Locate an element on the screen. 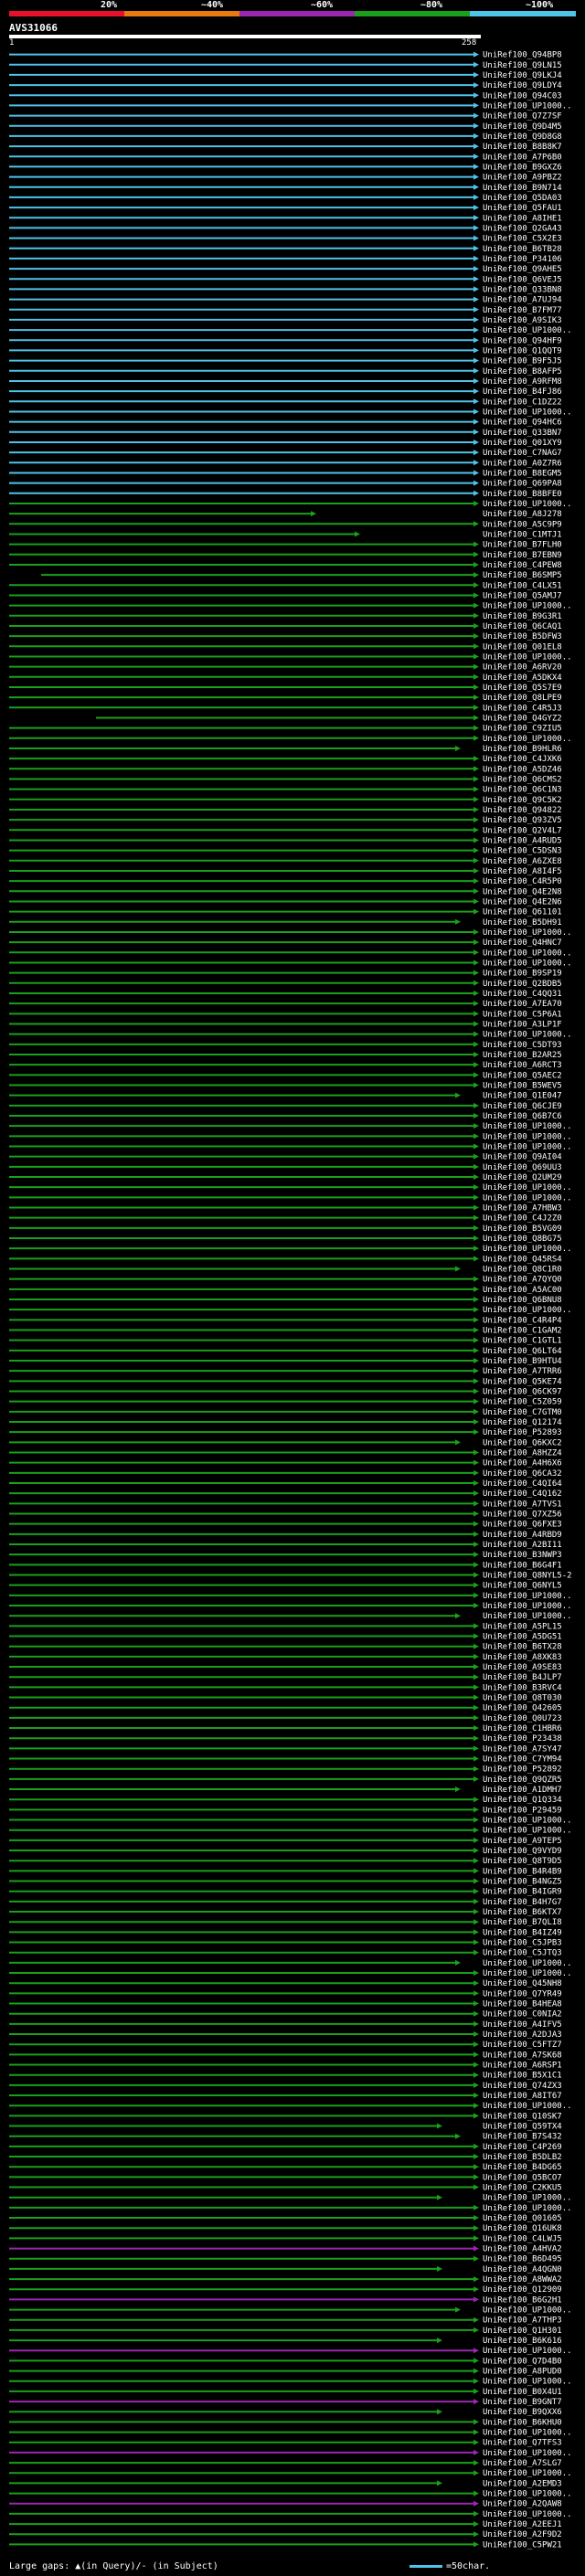 The height and width of the screenshot is (2576, 585). hit-label: UniRef100_P29459 is located at coordinates (522, 1810).